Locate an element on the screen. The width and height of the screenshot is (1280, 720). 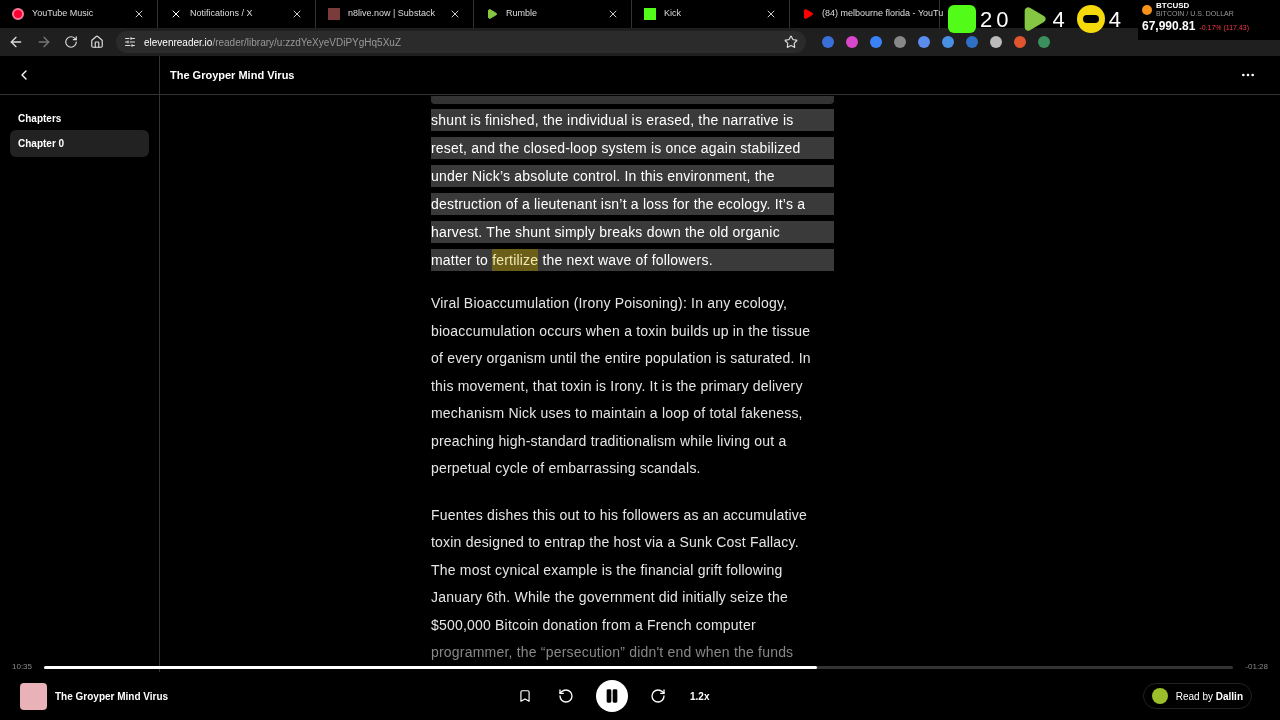
play-pause-button is located at coordinates (612, 696).